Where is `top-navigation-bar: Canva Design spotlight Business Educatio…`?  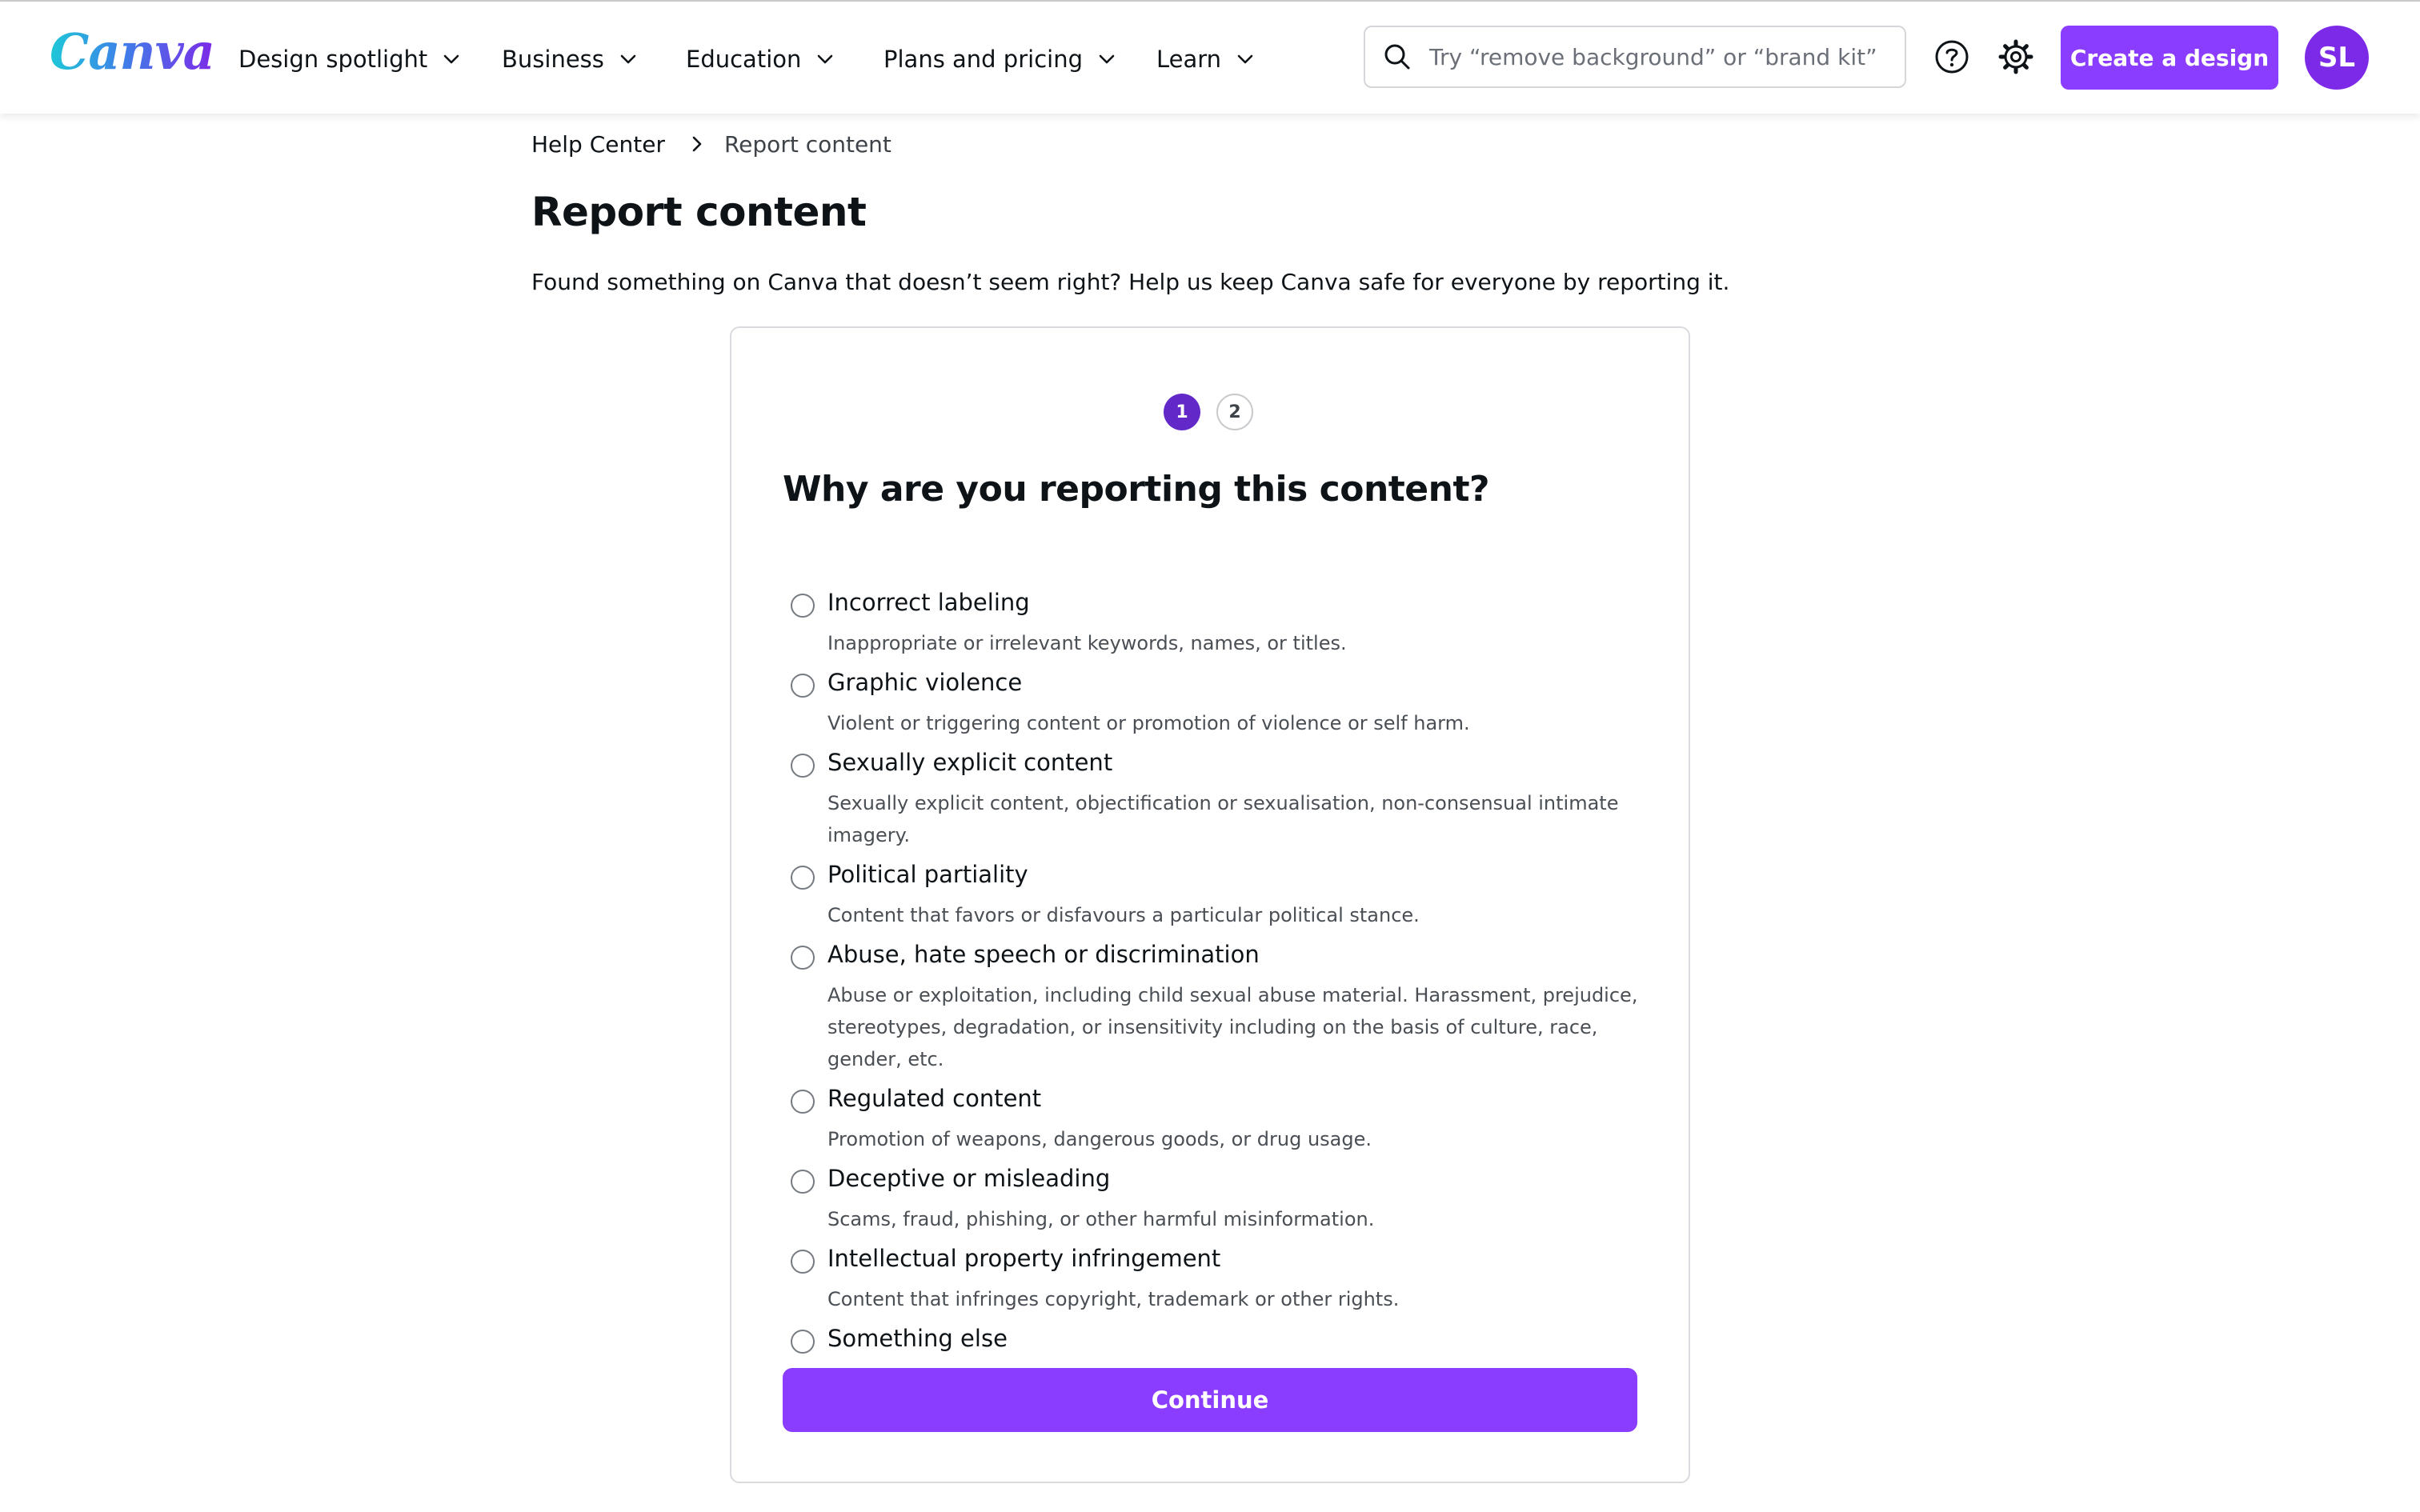
top-navigation-bar: Canva Design spotlight Business Educatio… is located at coordinates (1210, 58).